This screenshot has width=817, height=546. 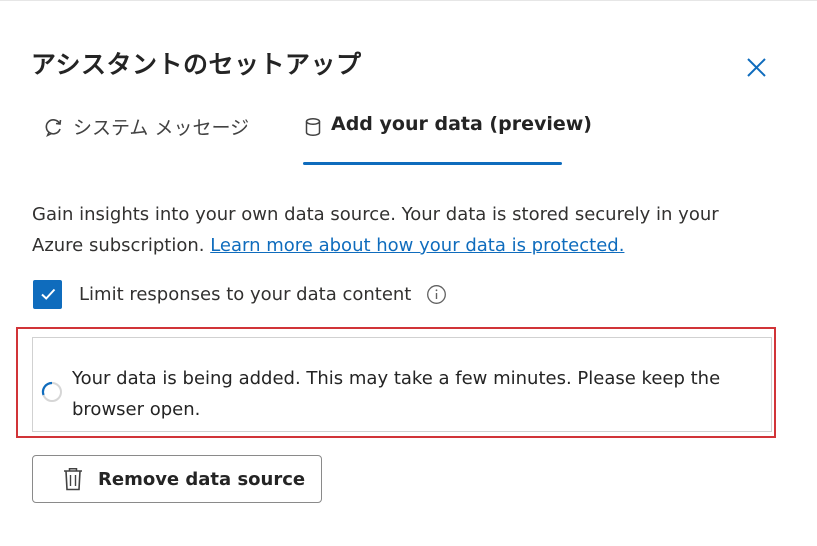 What do you see at coordinates (245, 294) in the screenshot?
I see `limit-responses-label: Limit responses to your data content` at bounding box center [245, 294].